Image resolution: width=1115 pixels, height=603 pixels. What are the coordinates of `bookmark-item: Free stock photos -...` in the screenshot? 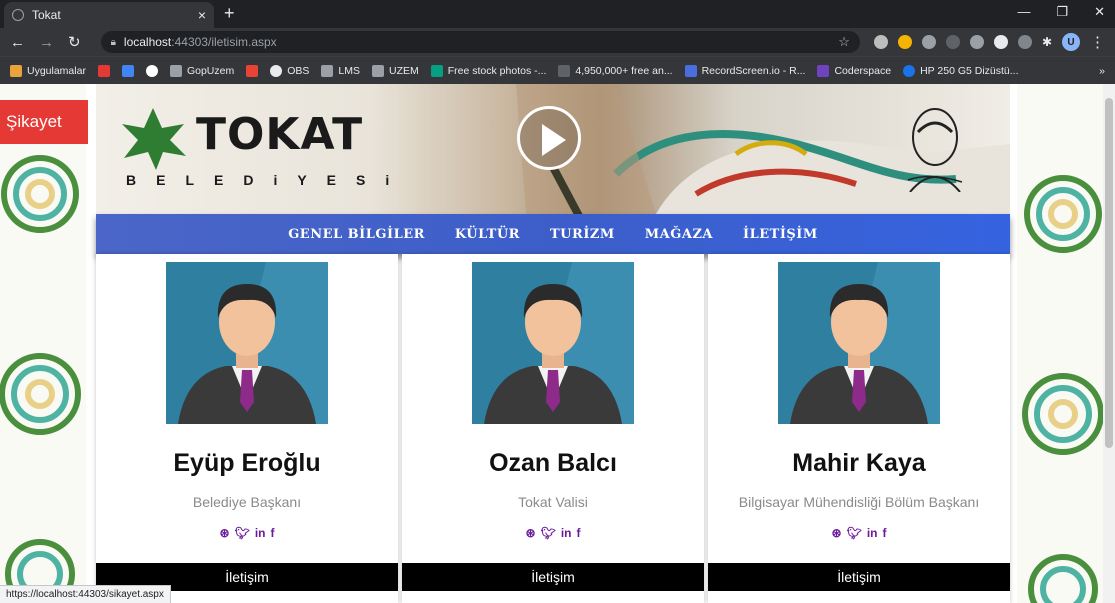 It's located at (488, 70).